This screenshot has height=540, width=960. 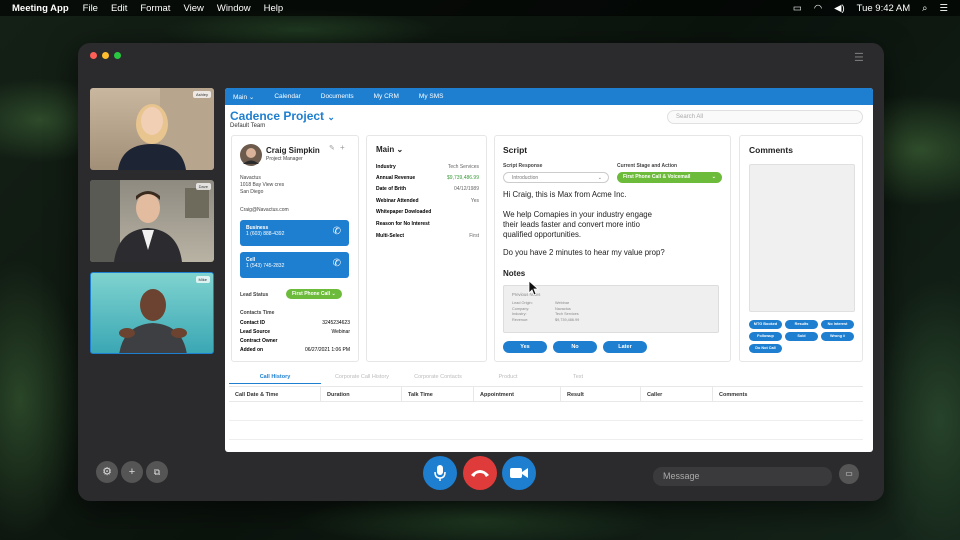 I want to click on message-input: Message, so click(x=742, y=476).